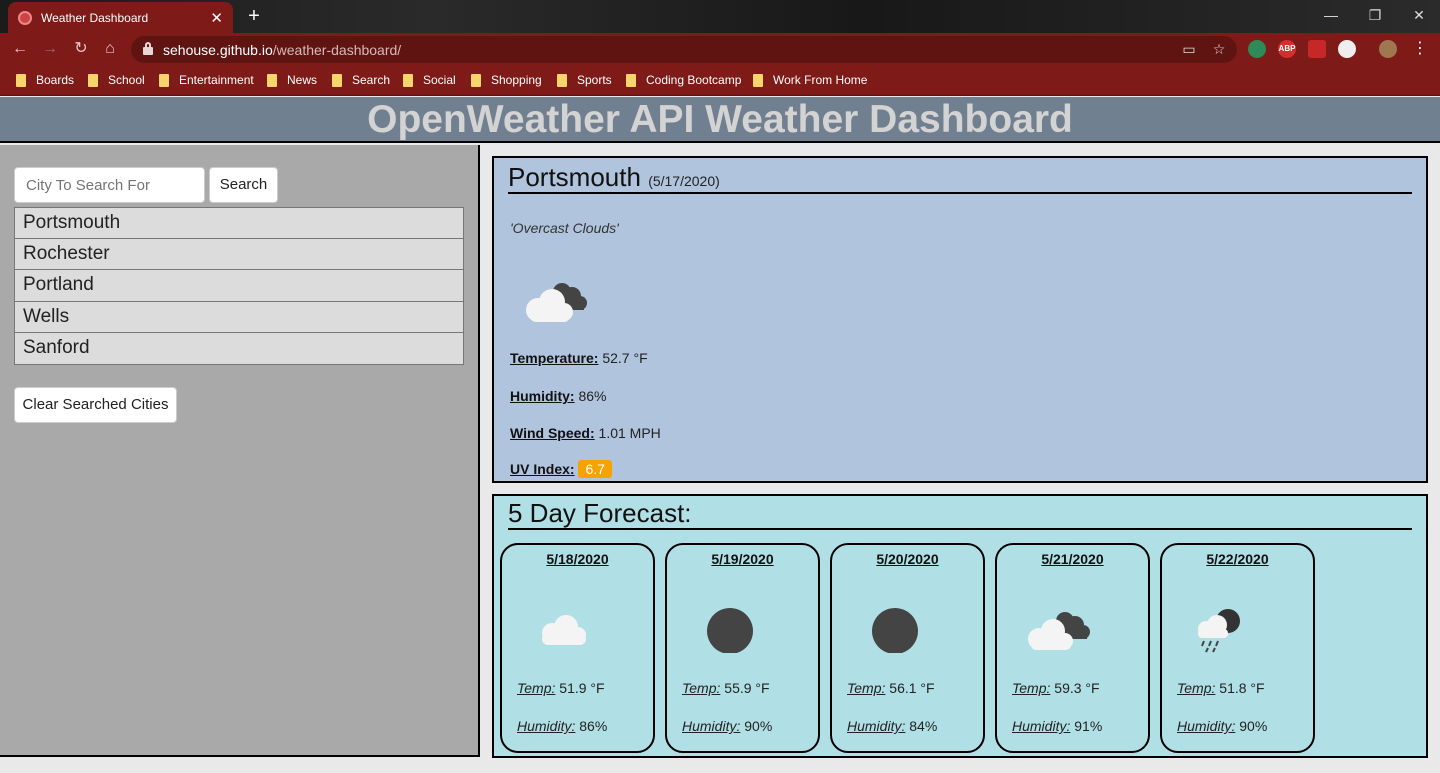  I want to click on page-title: OpenWeather API Weather Dashboard, so click(720, 120).